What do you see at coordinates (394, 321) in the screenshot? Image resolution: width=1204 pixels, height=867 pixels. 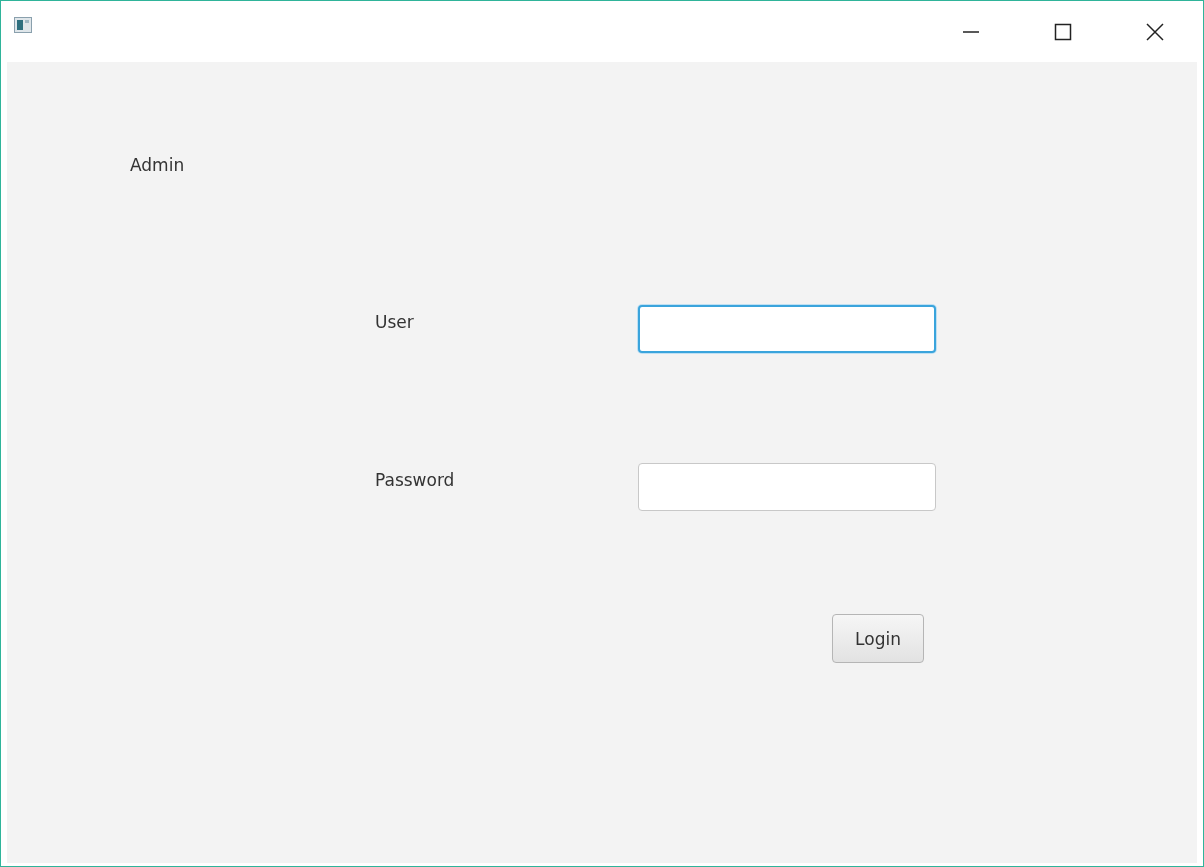 I see `field-label: User` at bounding box center [394, 321].